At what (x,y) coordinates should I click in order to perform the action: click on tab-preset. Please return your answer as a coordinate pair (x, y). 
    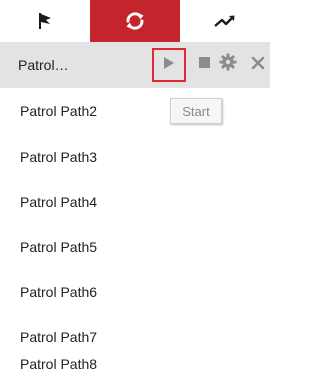
    Looking at the image, I should click on (45, 21).